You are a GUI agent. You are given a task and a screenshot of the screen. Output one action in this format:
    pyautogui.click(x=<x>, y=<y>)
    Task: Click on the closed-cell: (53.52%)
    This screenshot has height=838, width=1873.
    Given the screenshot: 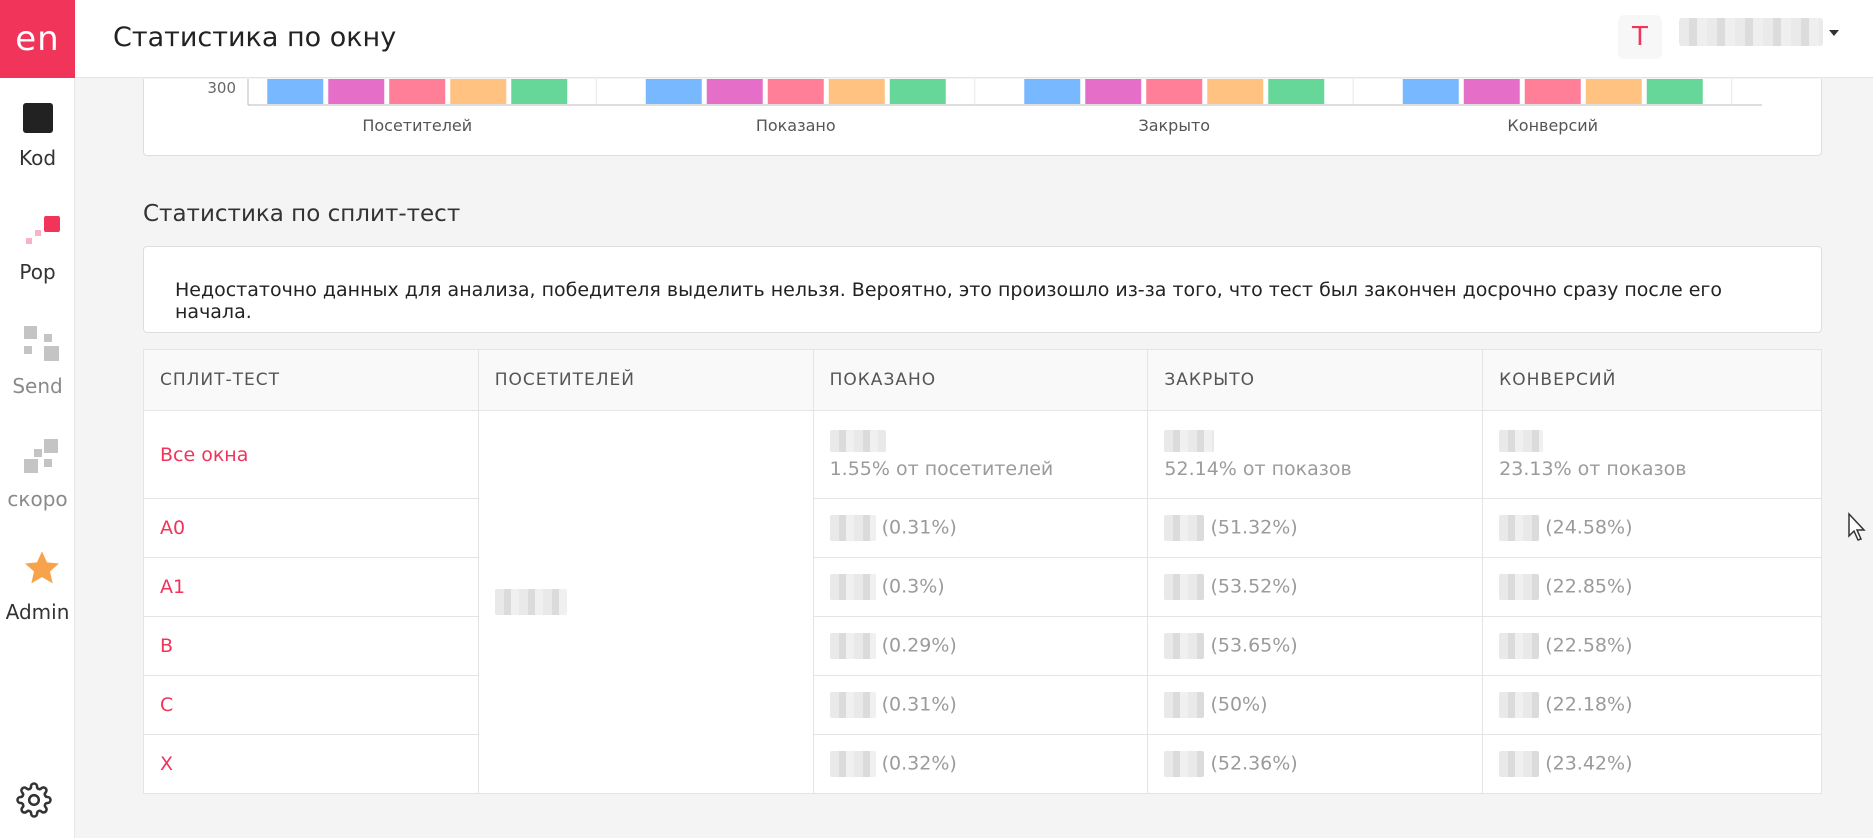 What is the action you would take?
    pyautogui.click(x=1315, y=587)
    